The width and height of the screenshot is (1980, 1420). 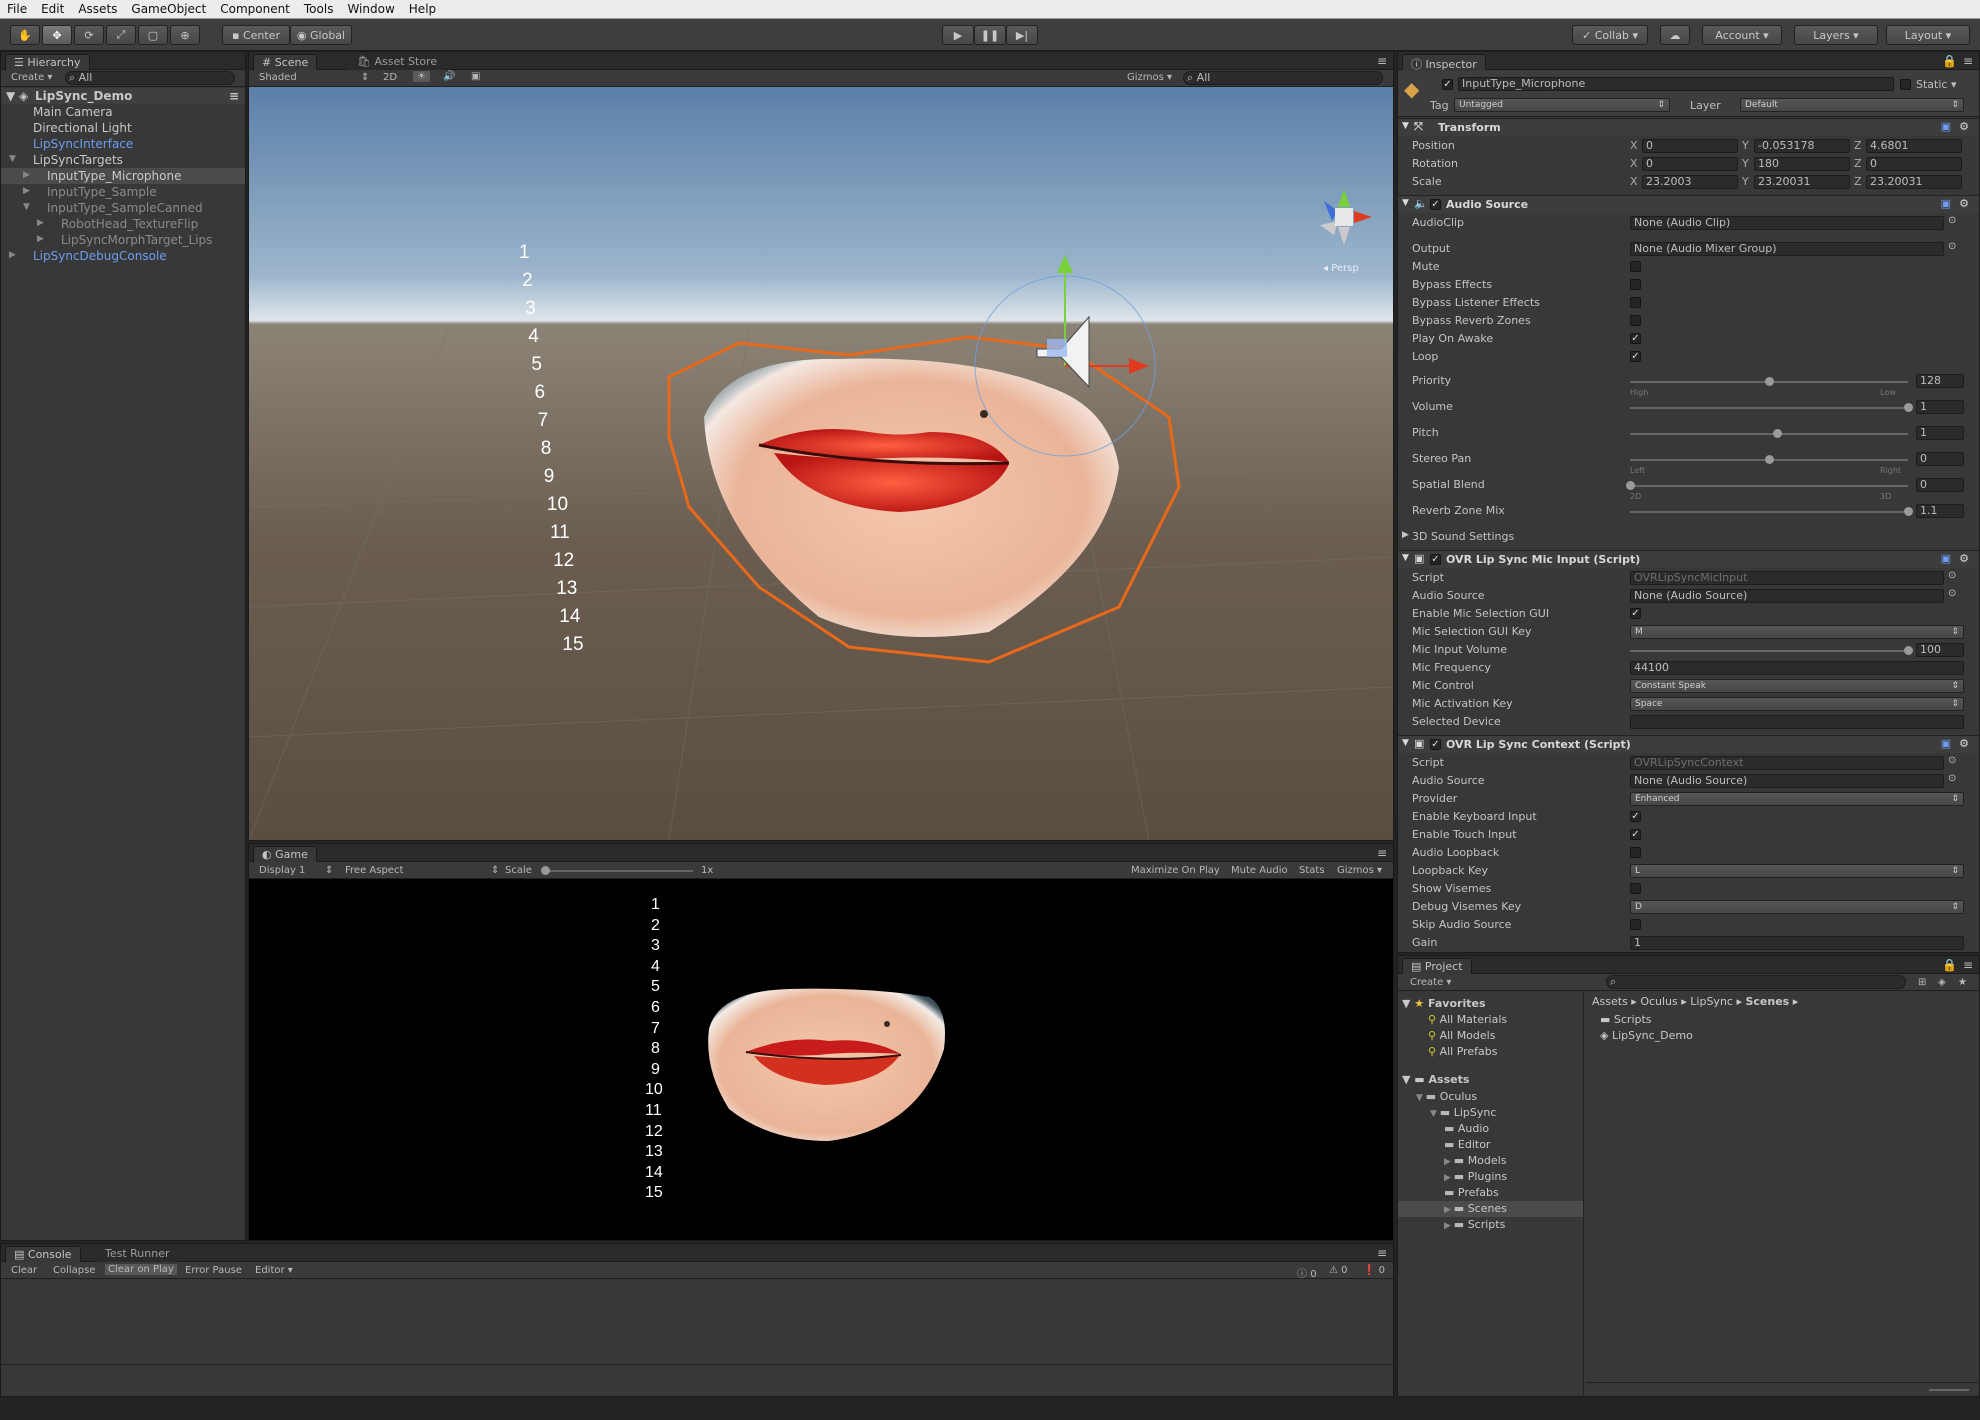 What do you see at coordinates (1444, 1003) in the screenshot?
I see `favorites-header: ▼ ★ Favorites` at bounding box center [1444, 1003].